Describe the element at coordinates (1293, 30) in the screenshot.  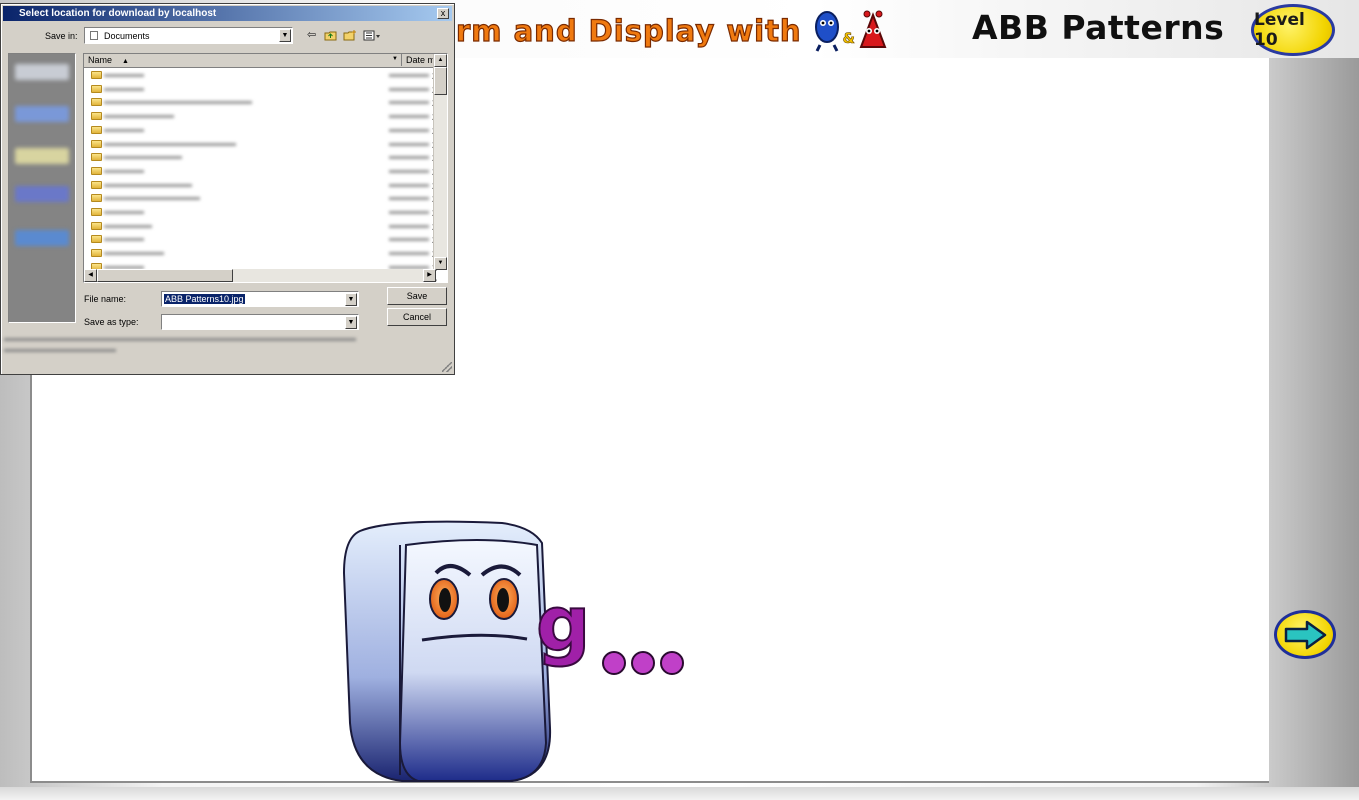
I see `level-badge: Level 10` at that location.